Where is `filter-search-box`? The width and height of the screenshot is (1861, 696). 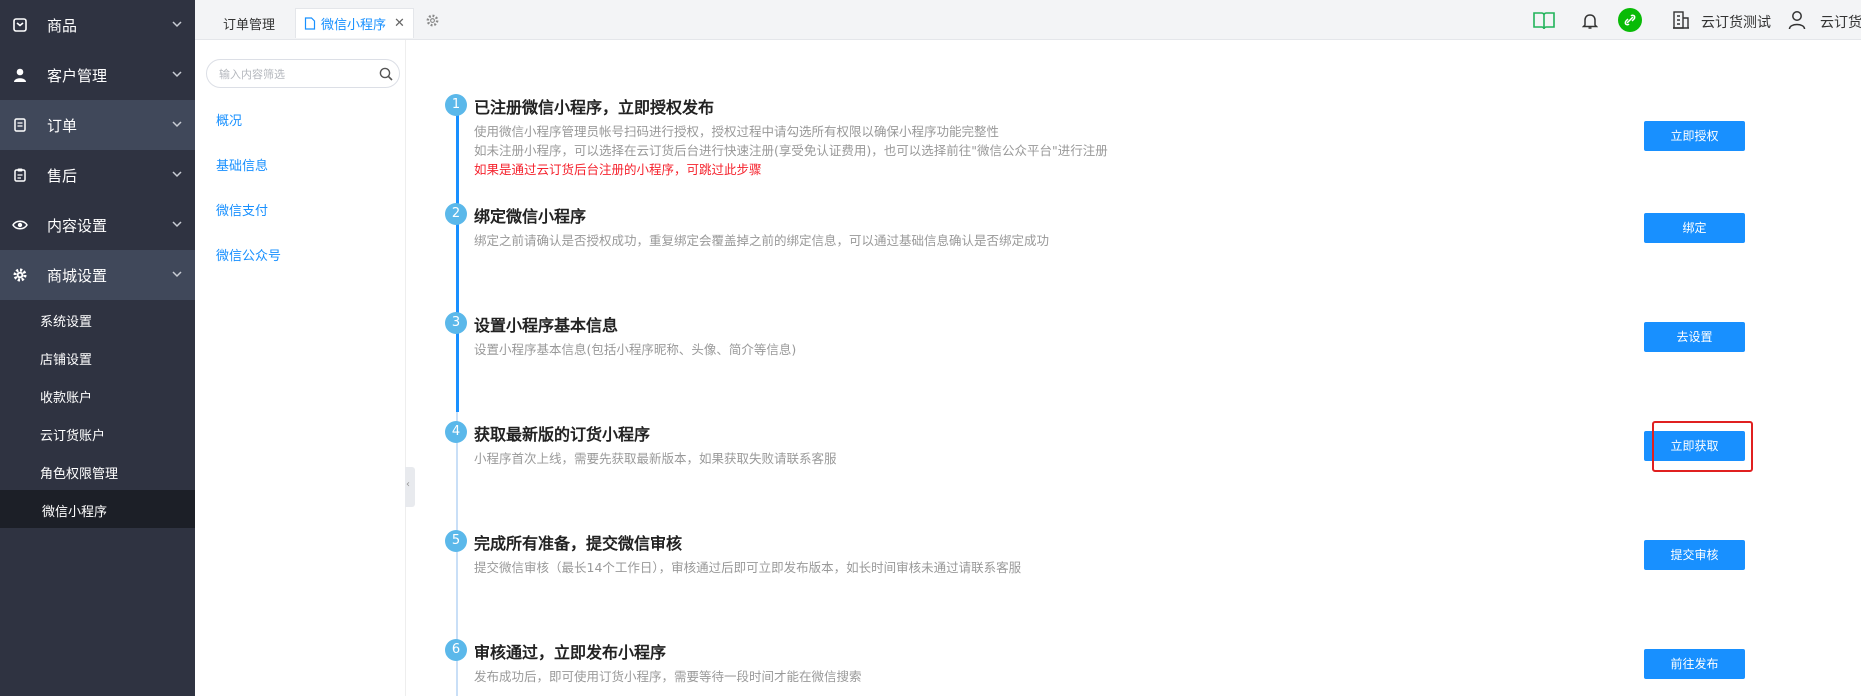
filter-search-box is located at coordinates (303, 73).